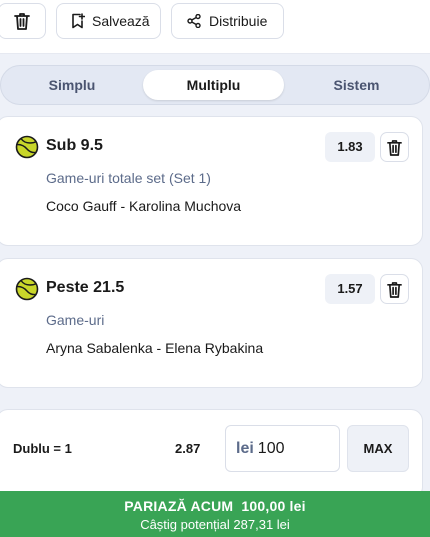 Image resolution: width=430 pixels, height=537 pixels. What do you see at coordinates (271, 448) in the screenshot?
I see `stake-amount-value: 100` at bounding box center [271, 448].